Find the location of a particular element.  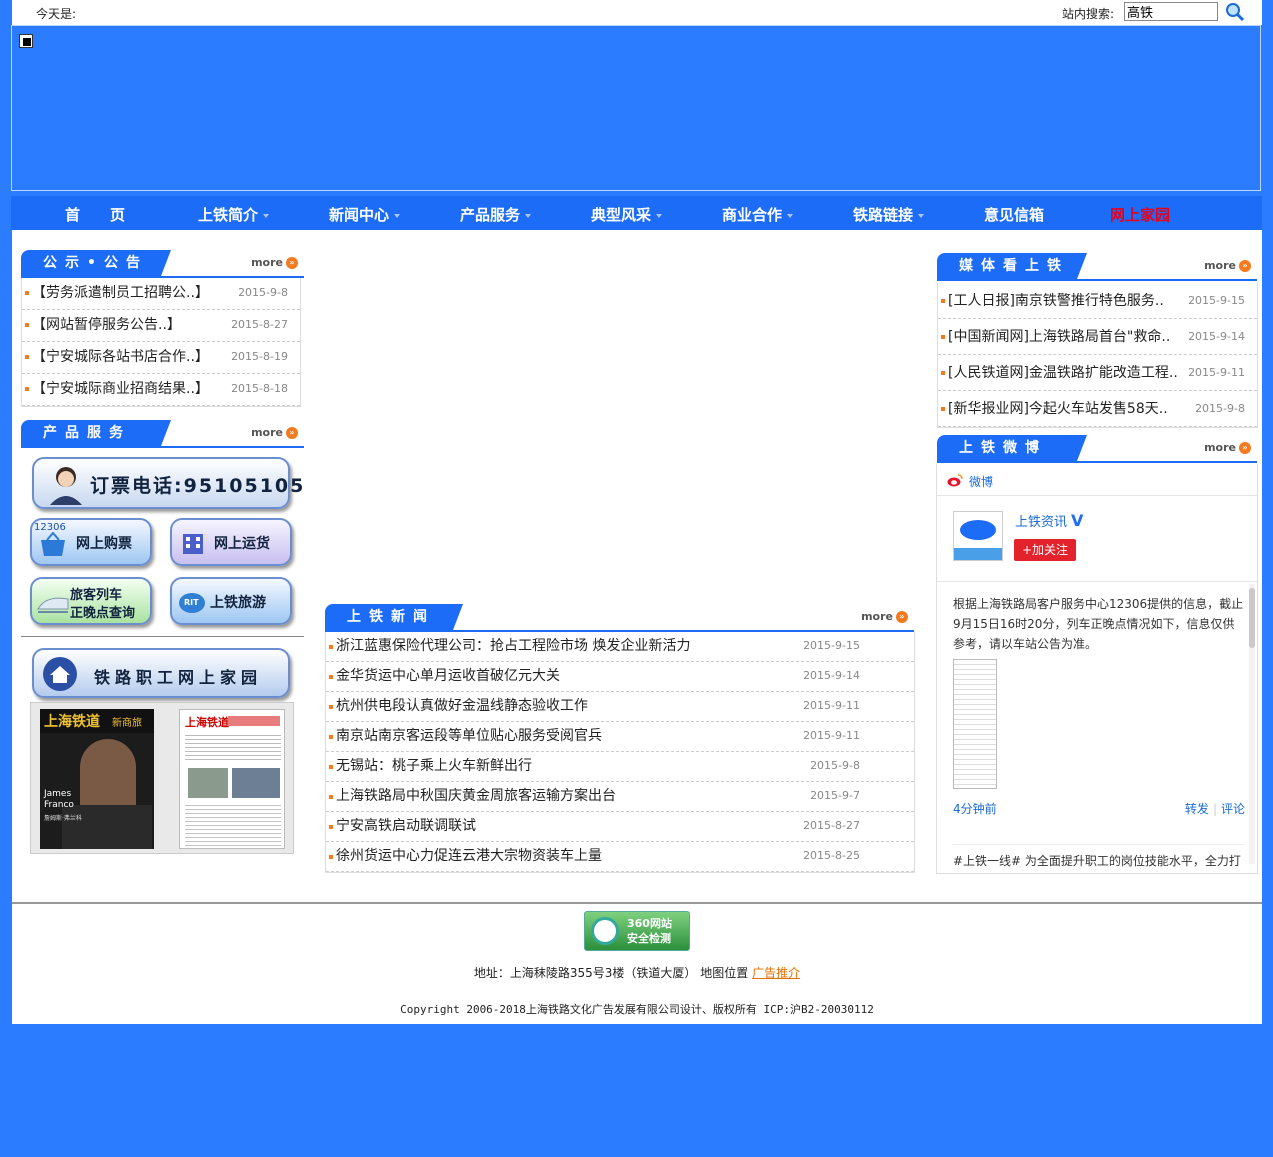

newspaper-cover-right: 上海铁道 is located at coordinates (232, 779).